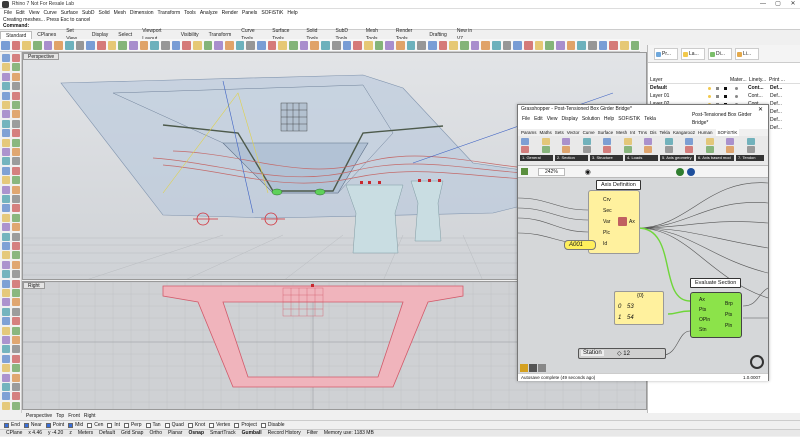  I want to click on material-swatch, so click(736, 88).